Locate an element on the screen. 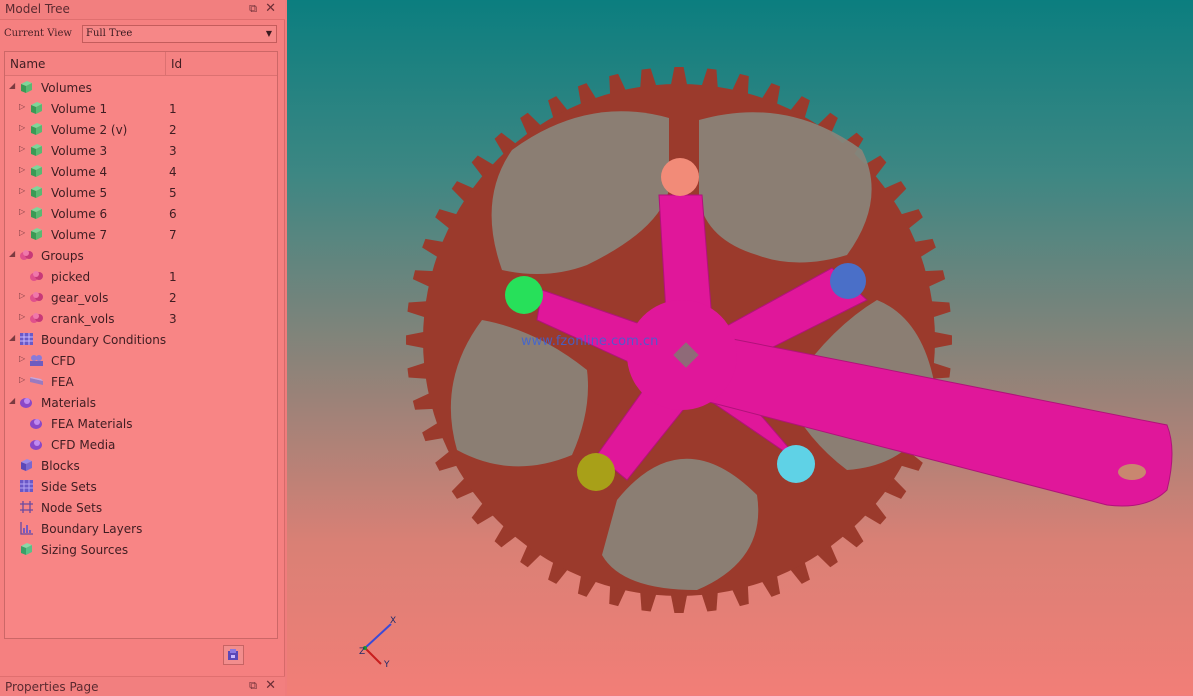  chainring-bolt-left is located at coordinates (524, 295).